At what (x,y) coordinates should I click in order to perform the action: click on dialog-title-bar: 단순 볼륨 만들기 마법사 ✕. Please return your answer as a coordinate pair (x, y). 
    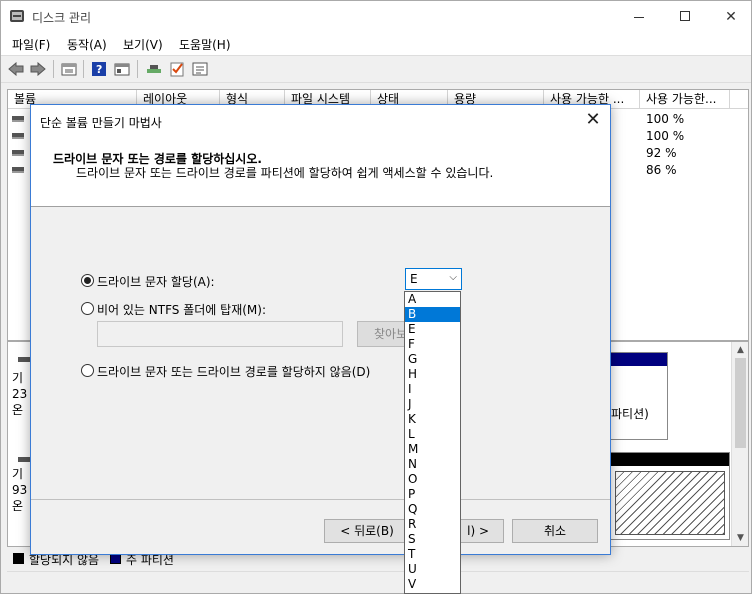
    Looking at the image, I should click on (320, 121).